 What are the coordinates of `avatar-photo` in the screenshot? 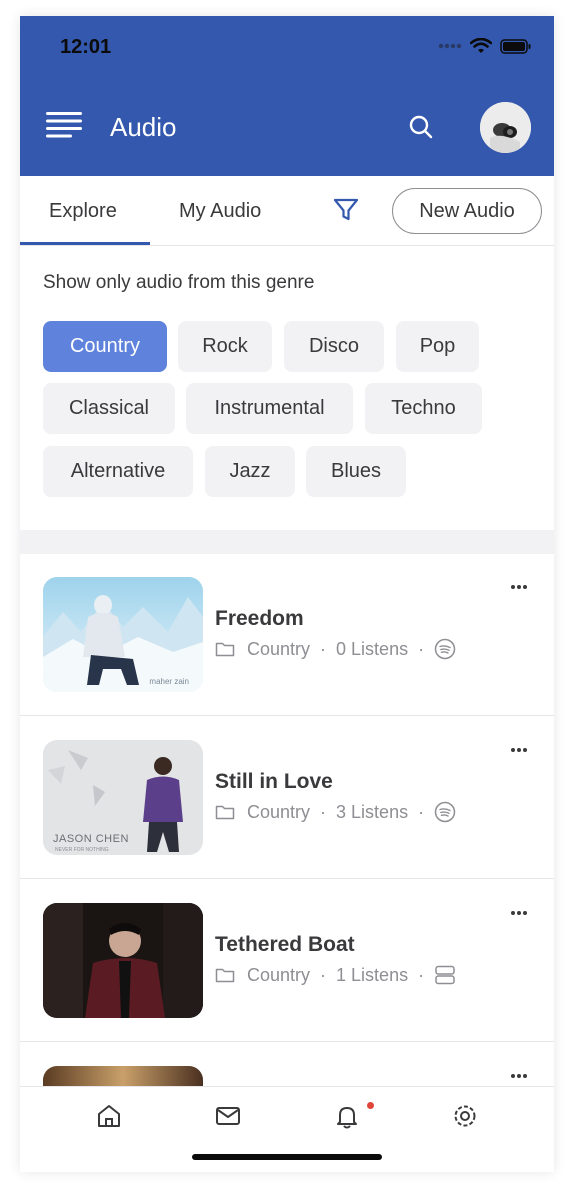 It's located at (505, 127).